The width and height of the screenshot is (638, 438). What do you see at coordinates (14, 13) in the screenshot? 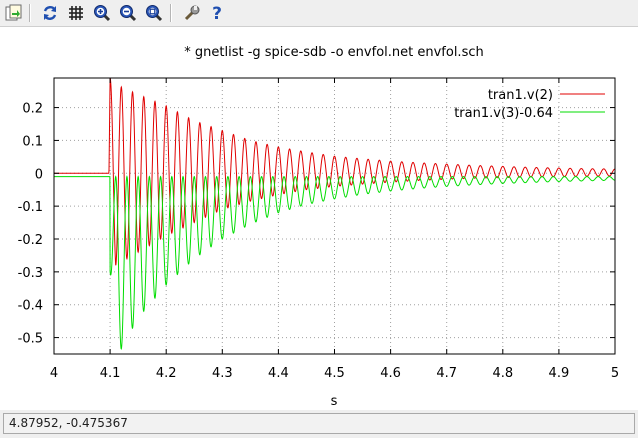
I see `export-icon` at bounding box center [14, 13].